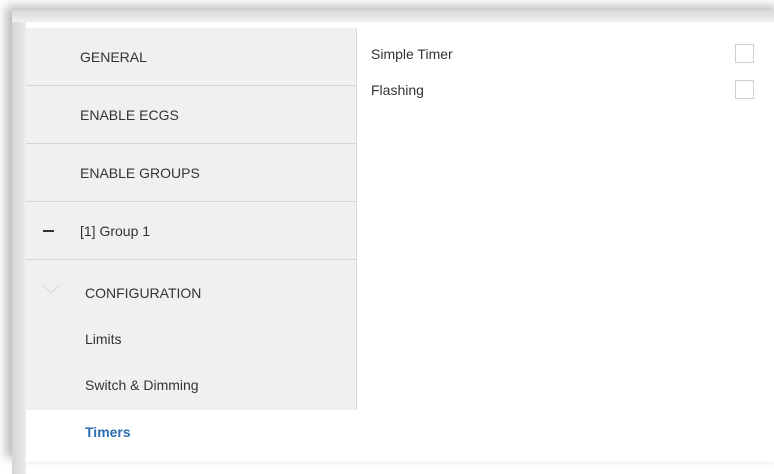 This screenshot has width=774, height=474. I want to click on collapse-icon, so click(48, 231).